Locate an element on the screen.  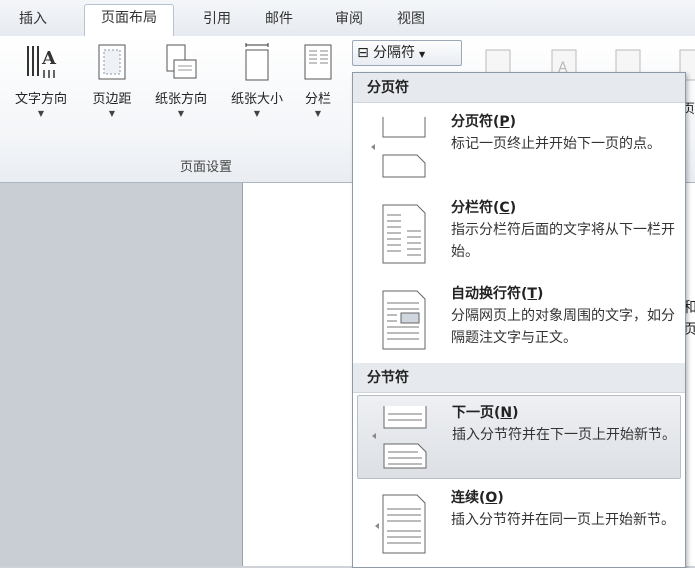
menu-item-accelerator: O is located at coordinates (491, 498).